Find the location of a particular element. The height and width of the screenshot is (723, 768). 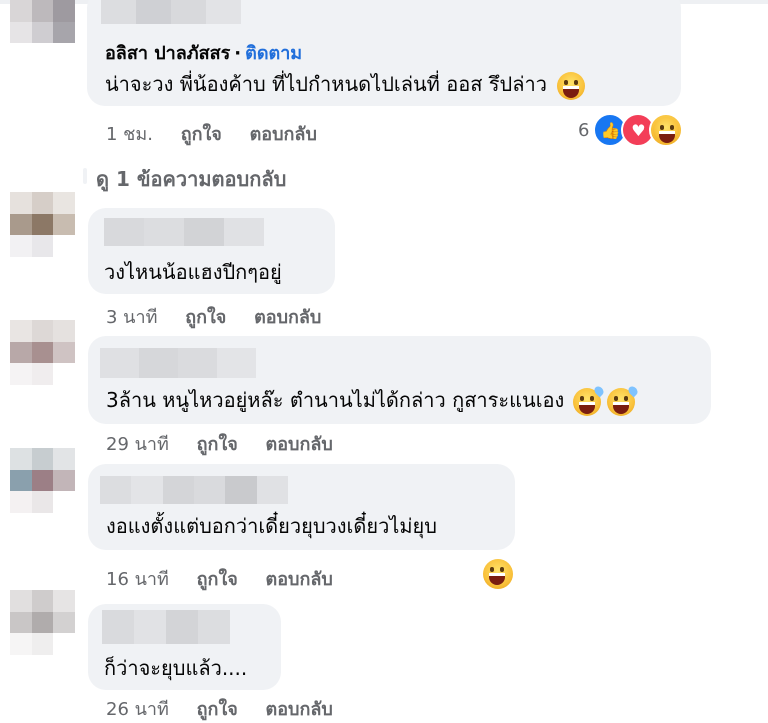

comment-actions: 29 นาที ถูกใจ ตอบกลับ is located at coordinates (219, 443).